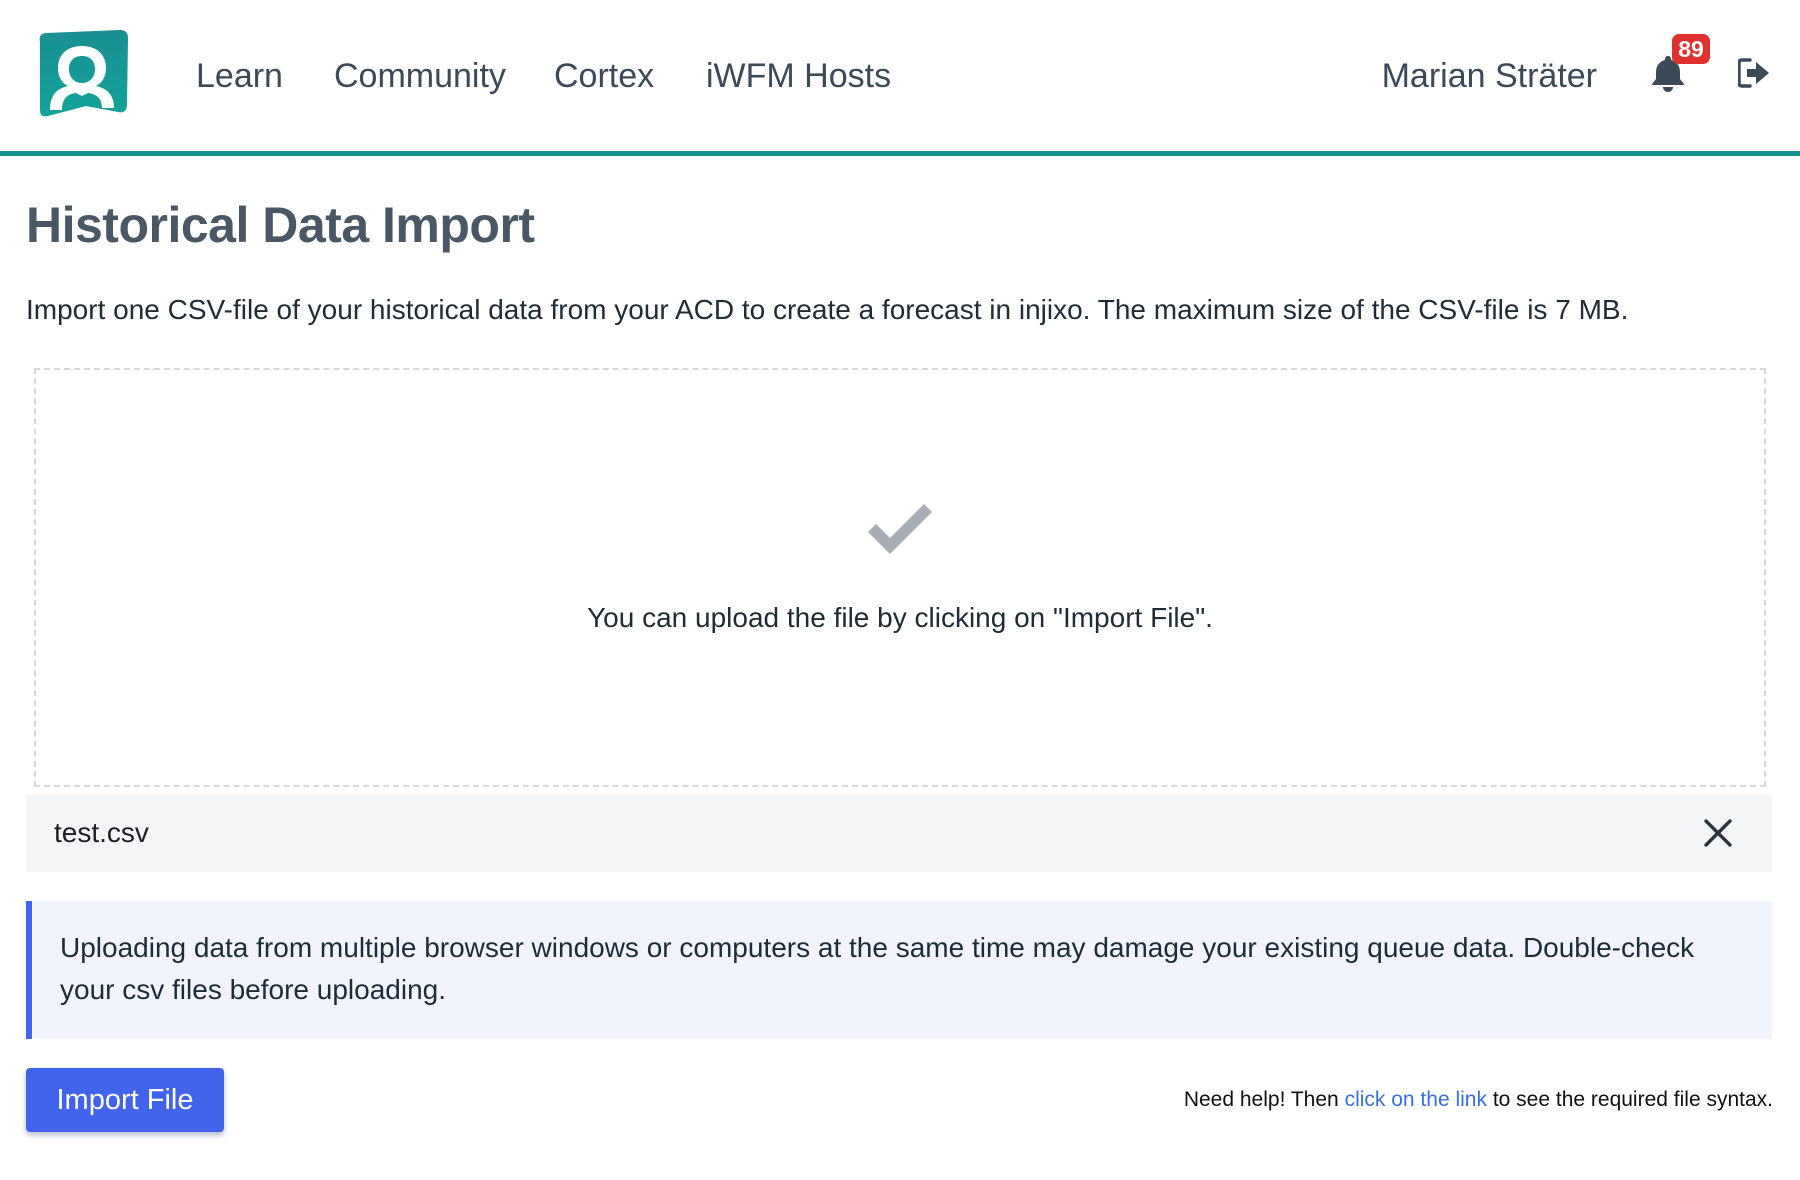 The height and width of the screenshot is (1180, 1800). What do you see at coordinates (280, 225) in the screenshot?
I see `page-title: Historical Data Import` at bounding box center [280, 225].